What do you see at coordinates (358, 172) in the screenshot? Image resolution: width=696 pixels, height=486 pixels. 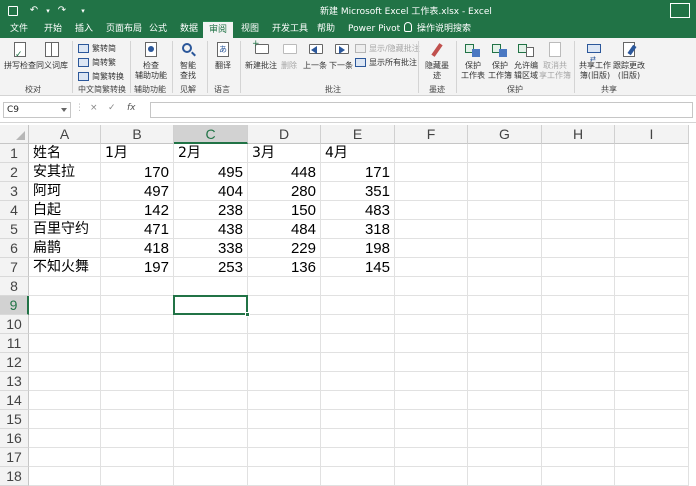 I see `cell-e2: 171` at bounding box center [358, 172].